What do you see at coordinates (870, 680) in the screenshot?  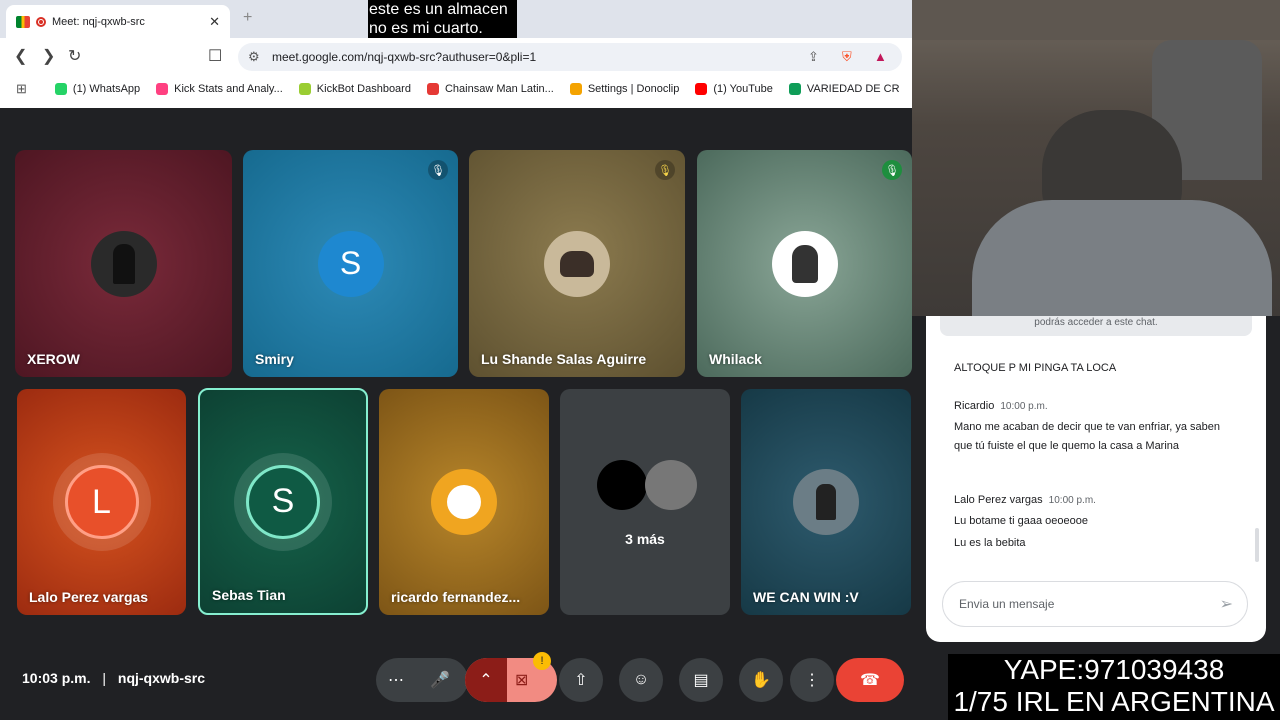 I see `leave-call-button: ☎` at bounding box center [870, 680].